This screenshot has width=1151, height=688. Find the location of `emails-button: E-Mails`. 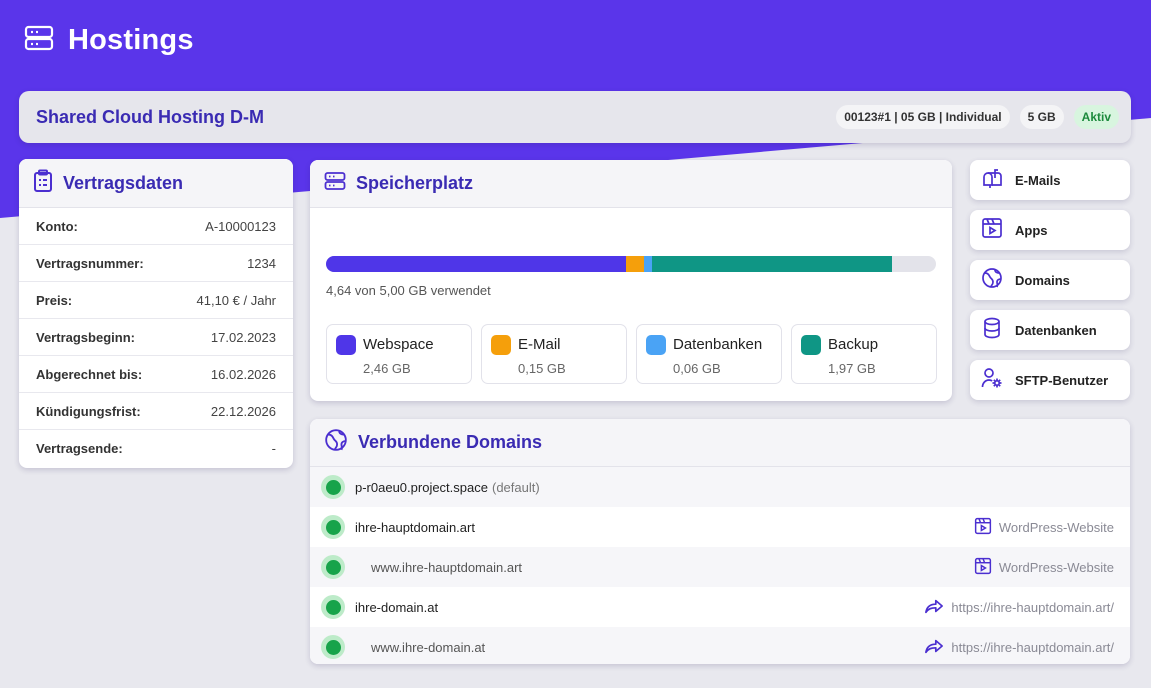

emails-button: E-Mails is located at coordinates (1050, 180).